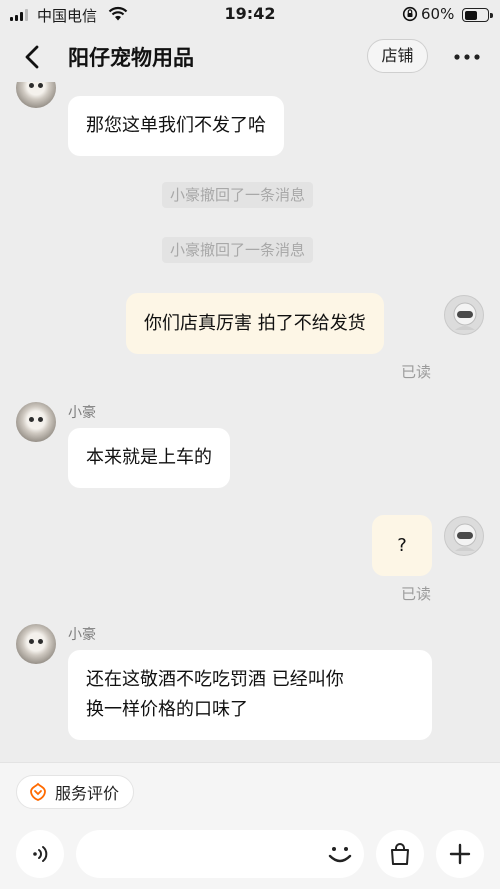  What do you see at coordinates (33, 57) in the screenshot?
I see `chevron-left-icon` at bounding box center [33, 57].